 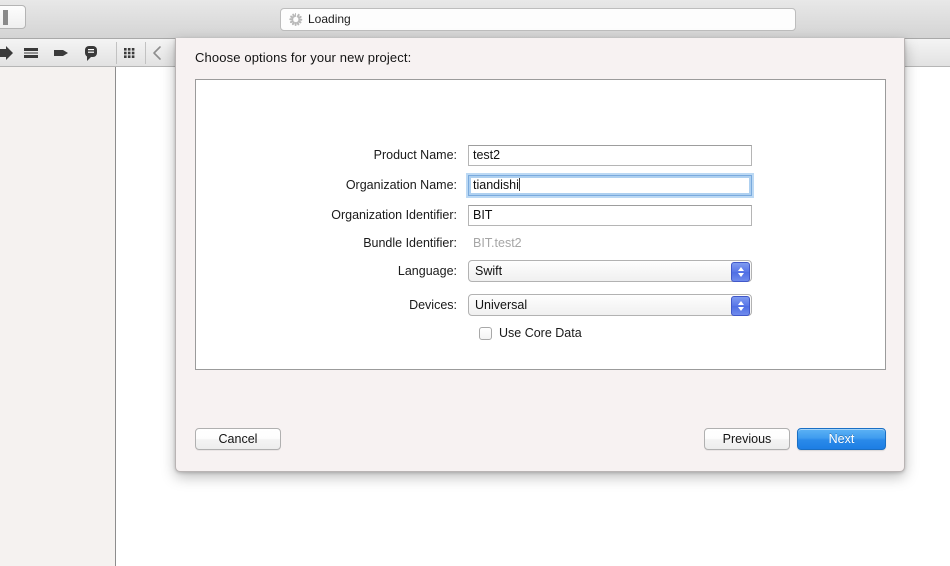 I want to click on organization-identifier-input: BIT, so click(x=610, y=215).